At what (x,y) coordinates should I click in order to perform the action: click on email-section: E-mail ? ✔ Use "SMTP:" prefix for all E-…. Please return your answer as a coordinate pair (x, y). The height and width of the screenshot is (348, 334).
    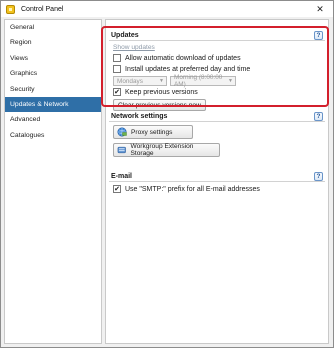
    Looking at the image, I should click on (217, 186).